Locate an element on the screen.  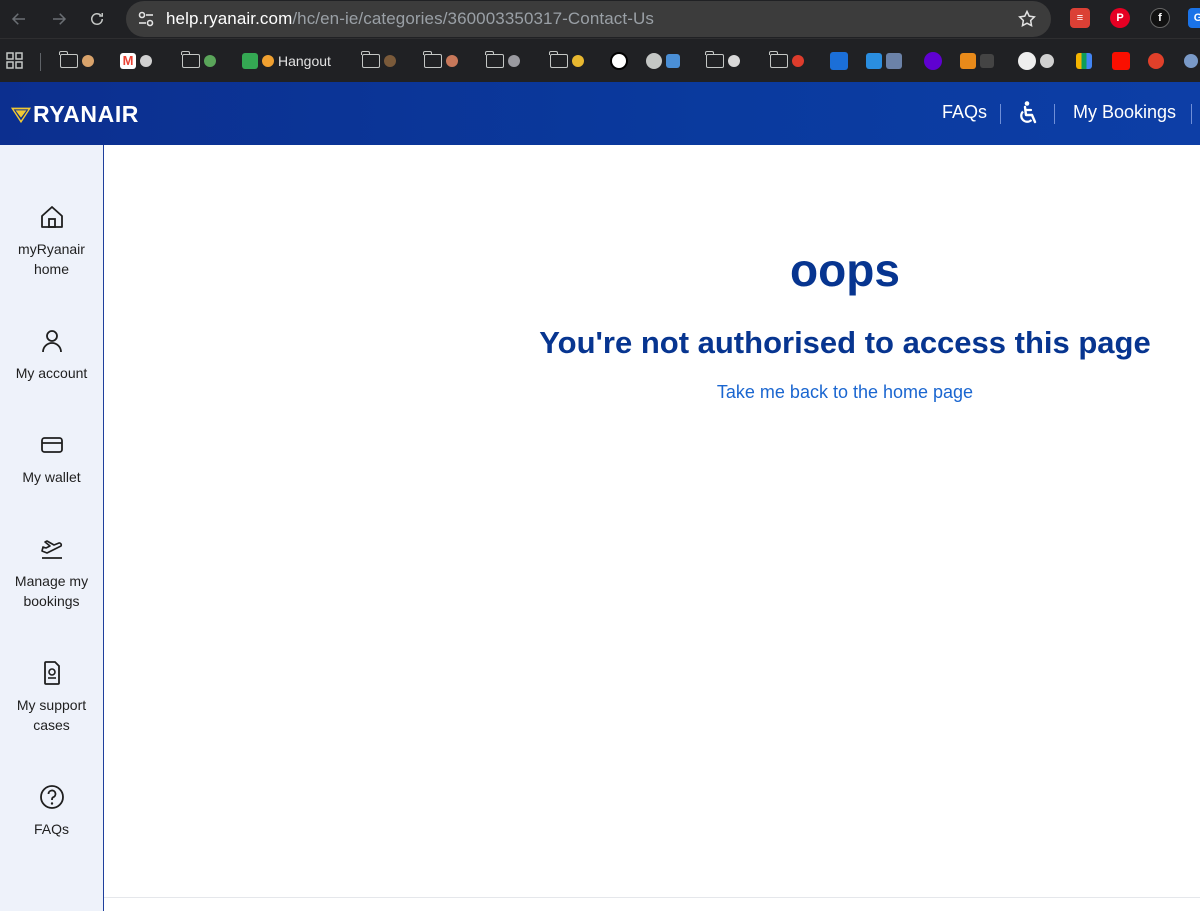
bookmark-hangout: Hangout is located at coordinates (286, 61).